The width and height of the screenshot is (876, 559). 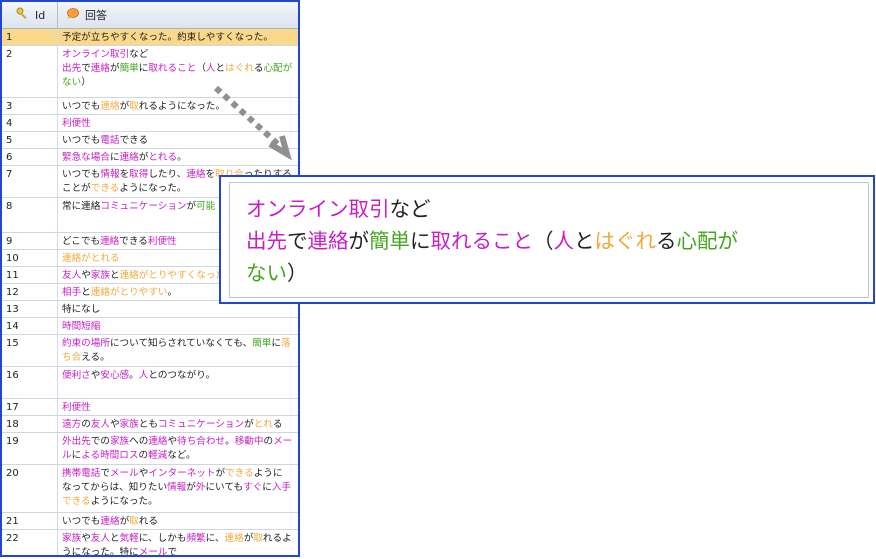 What do you see at coordinates (86, 343) in the screenshot?
I see `answer-text-segment: 約束の場所` at bounding box center [86, 343].